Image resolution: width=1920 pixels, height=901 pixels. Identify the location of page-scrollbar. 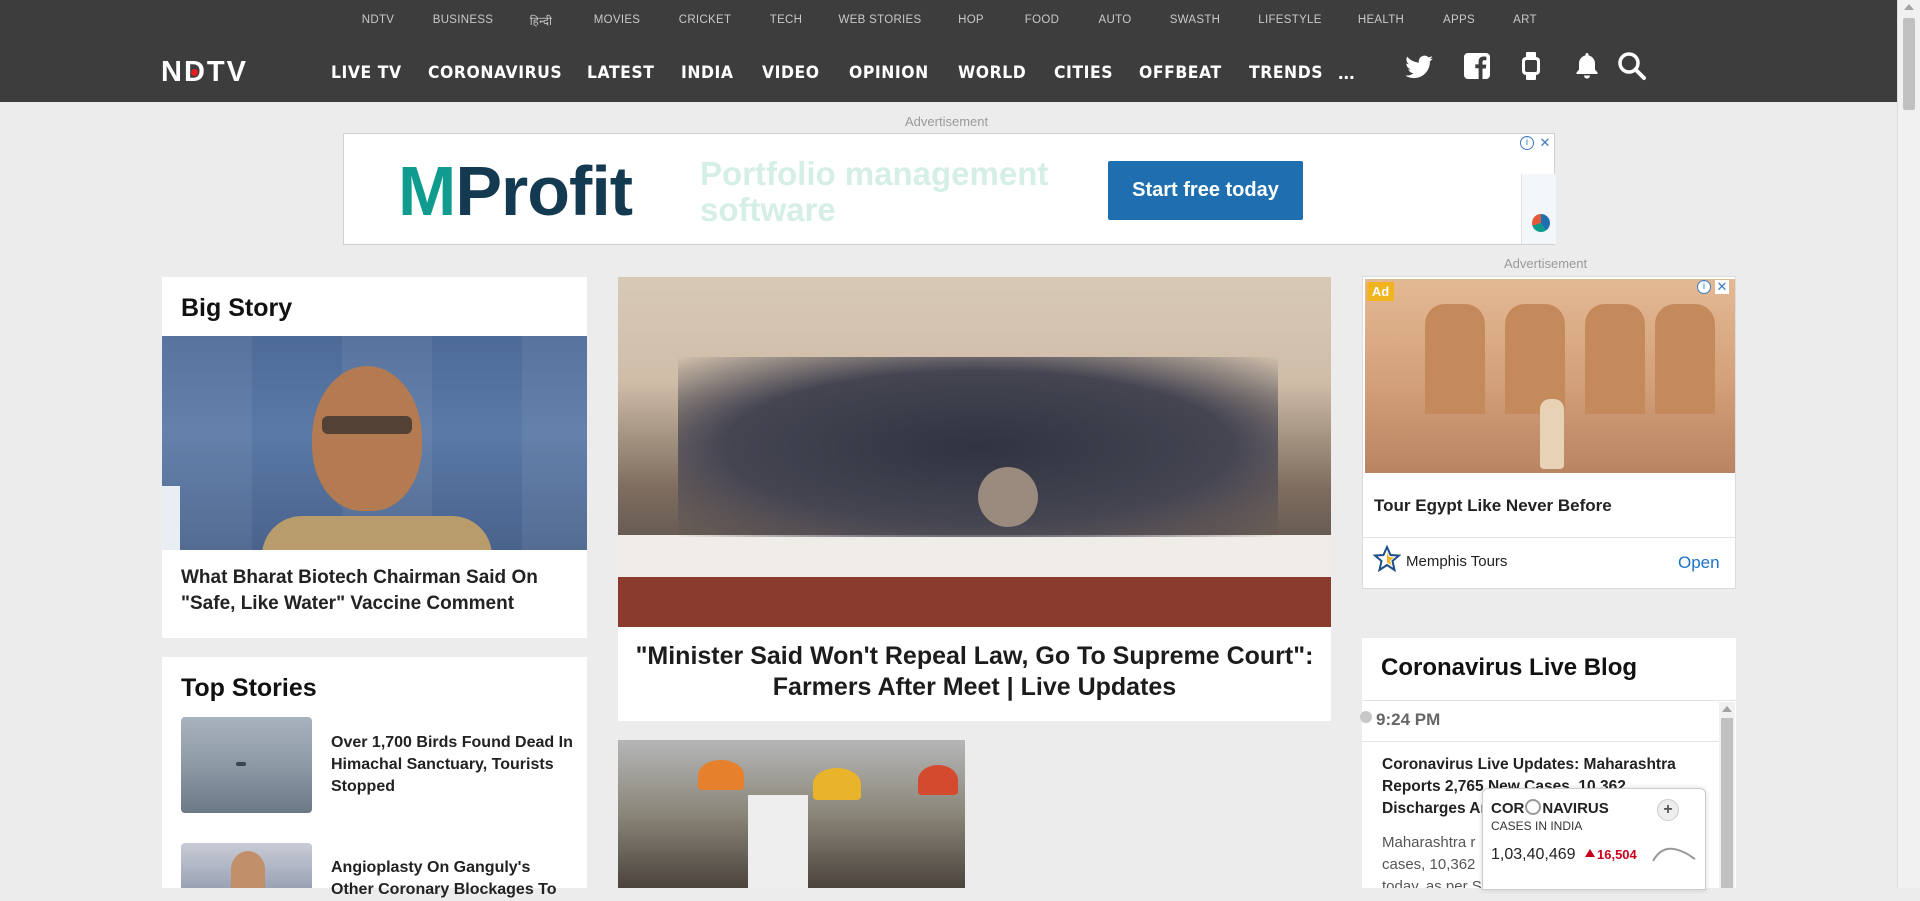
(1908, 444).